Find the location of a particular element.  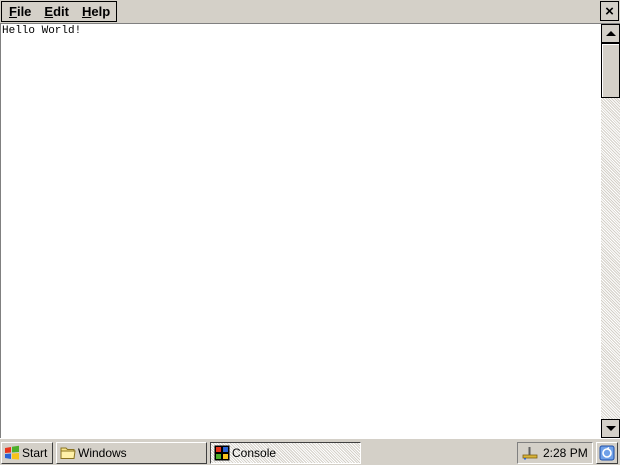

menu-bar: File Edit Help × is located at coordinates (310, 12).